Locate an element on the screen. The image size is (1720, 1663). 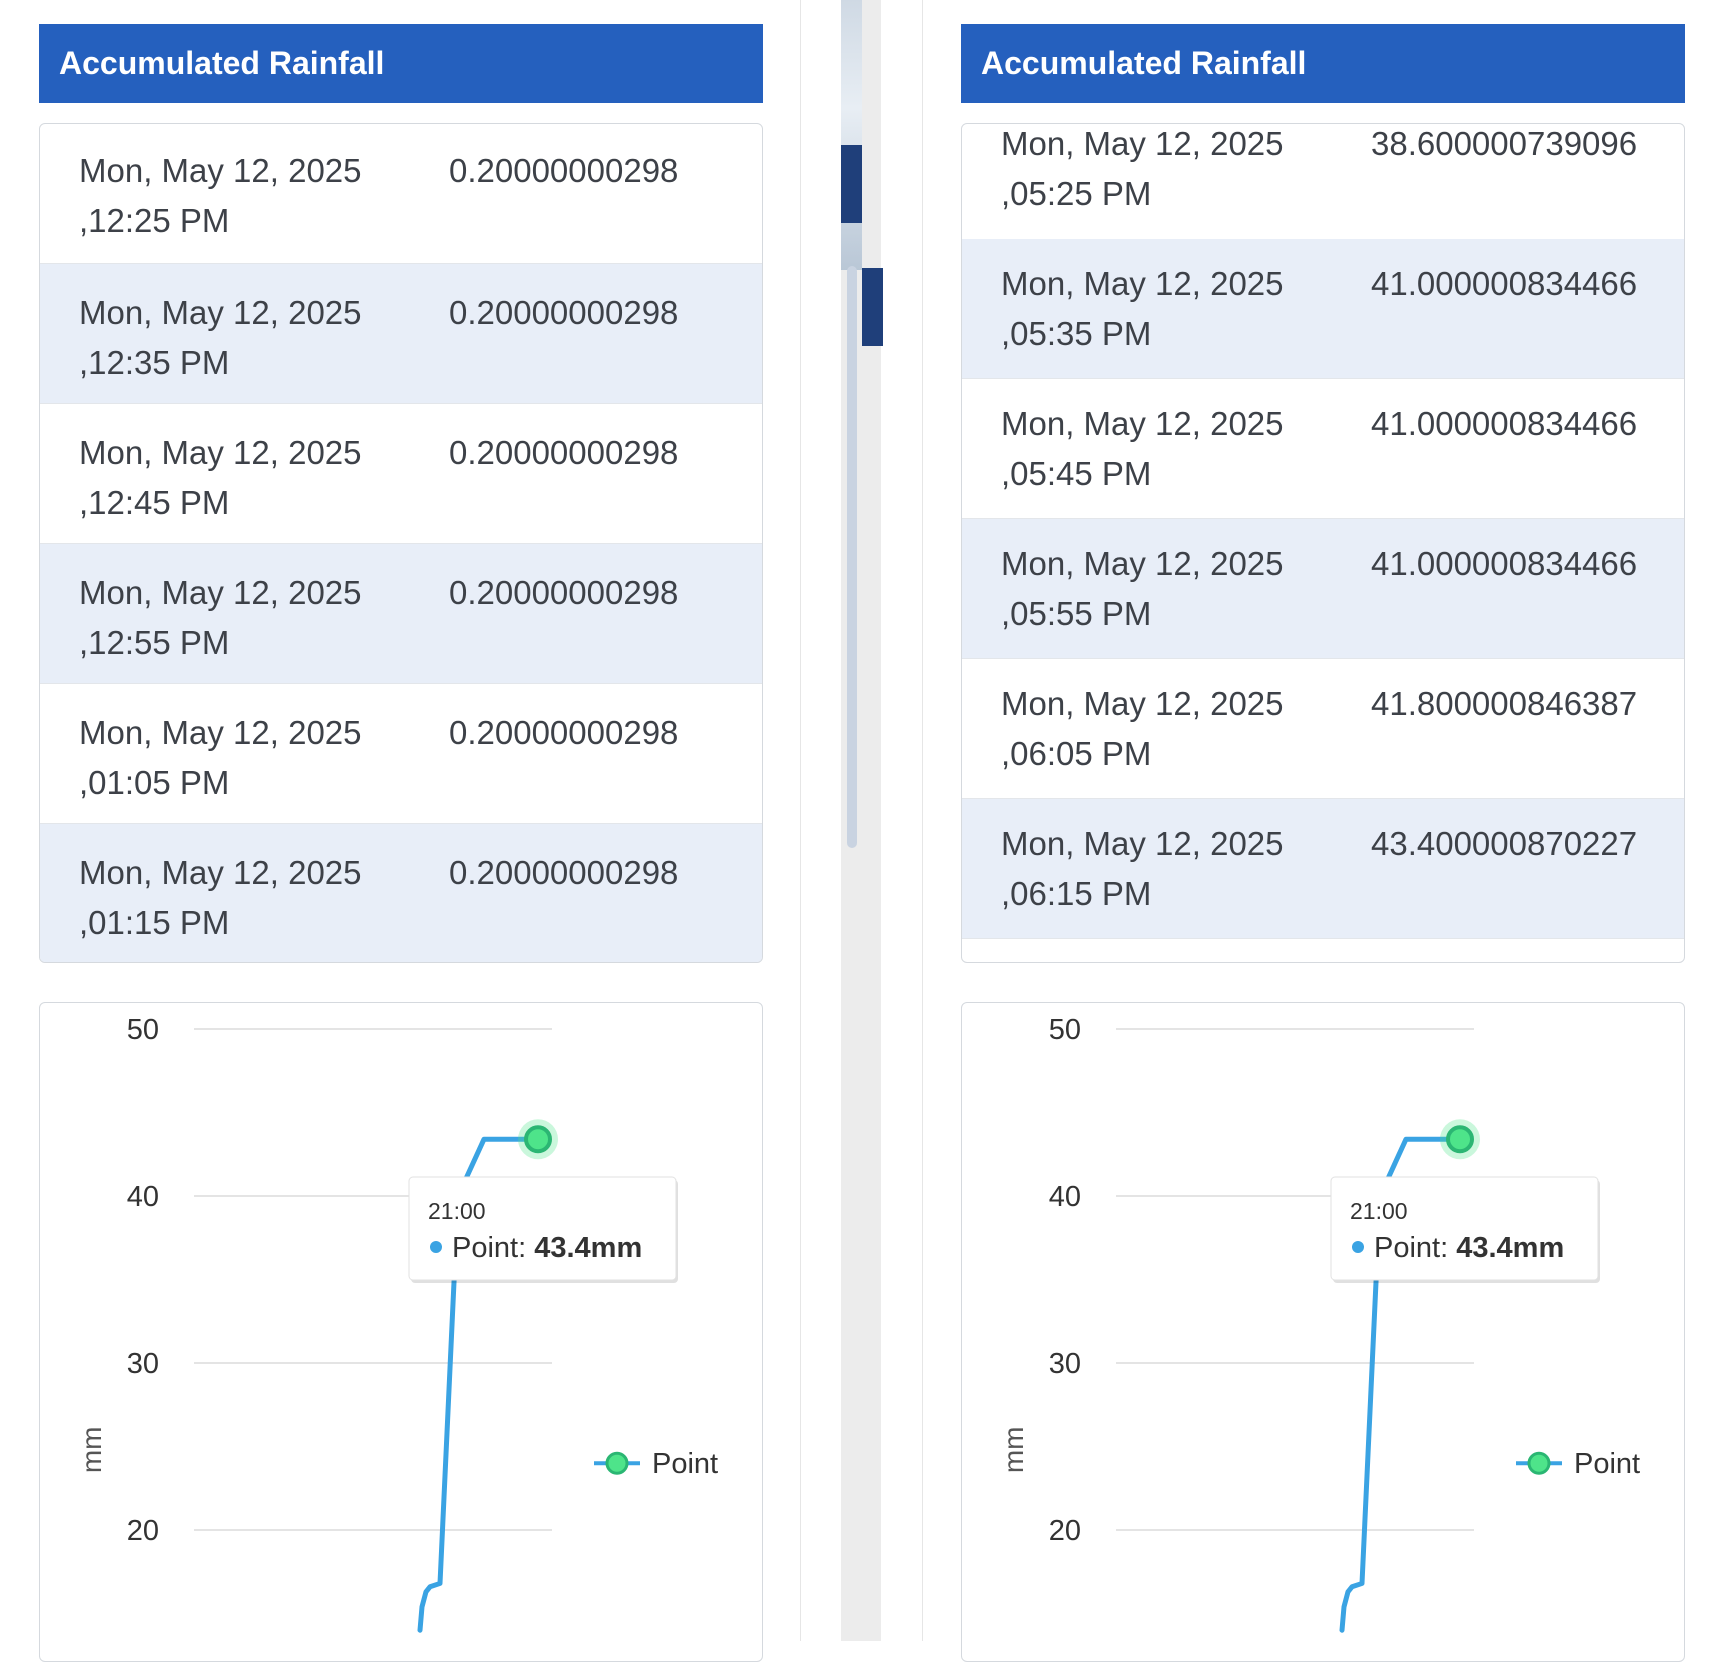
row-time: ,01:05 PM is located at coordinates (154, 782).